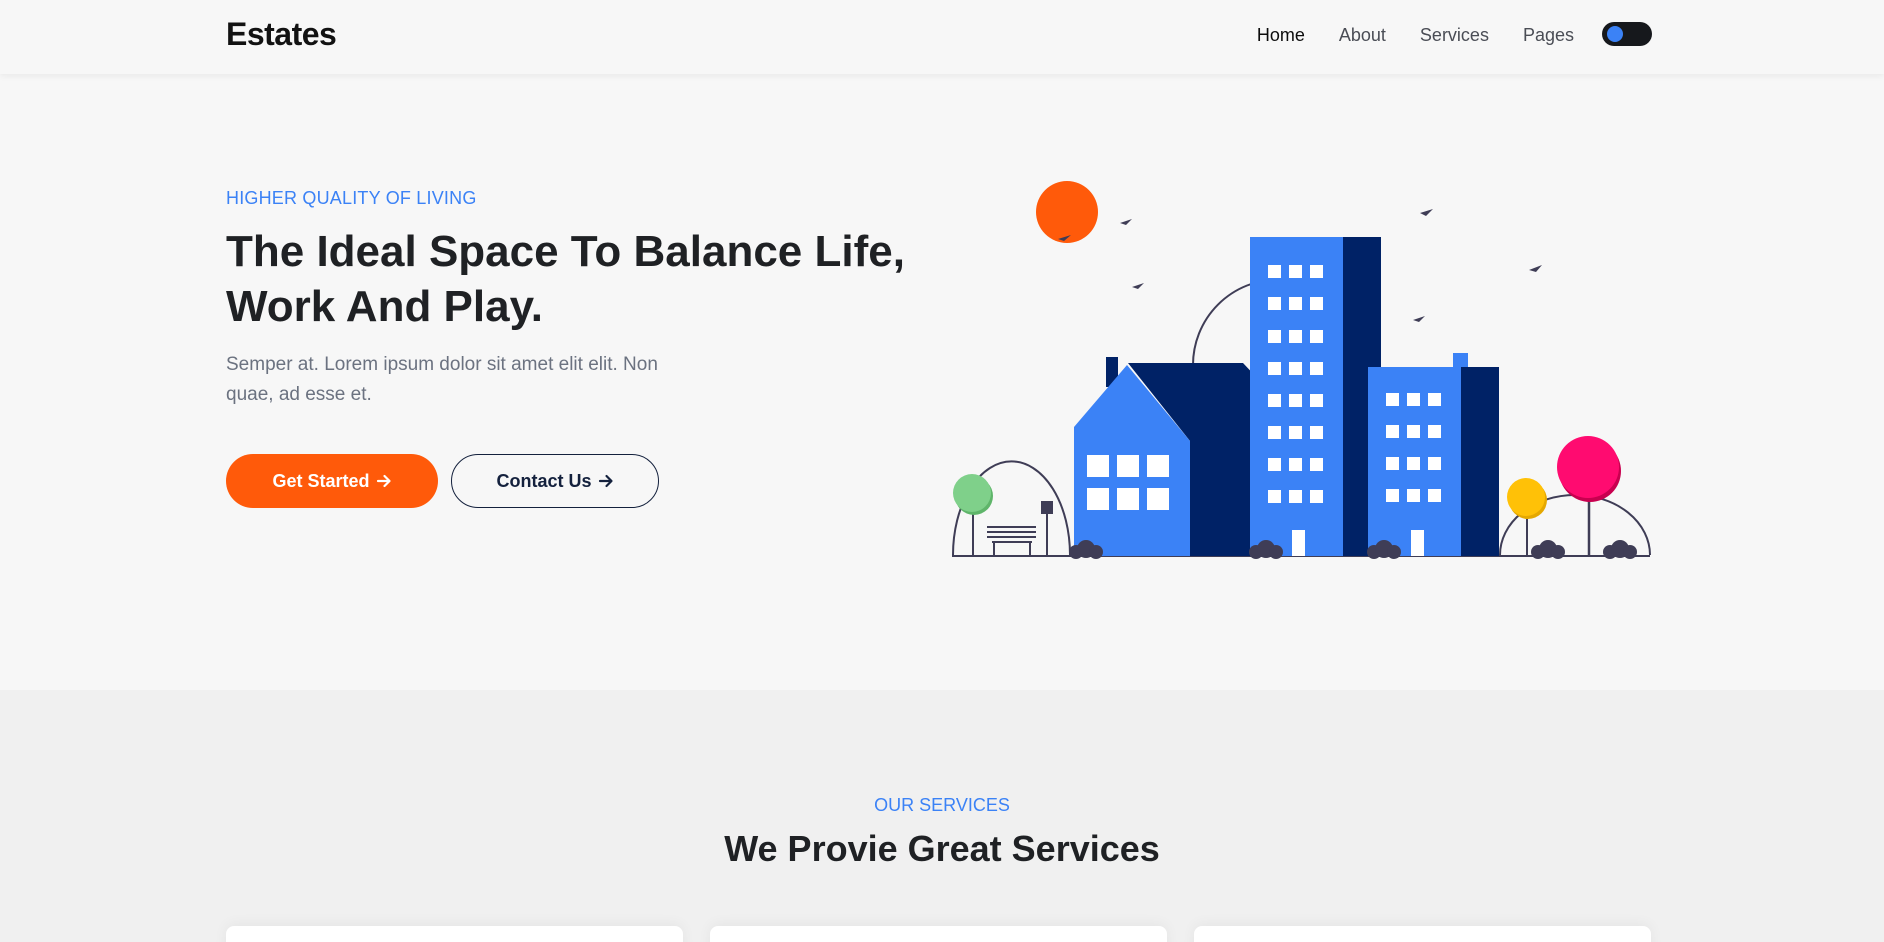  I want to click on nav-home: Home, so click(1281, 35).